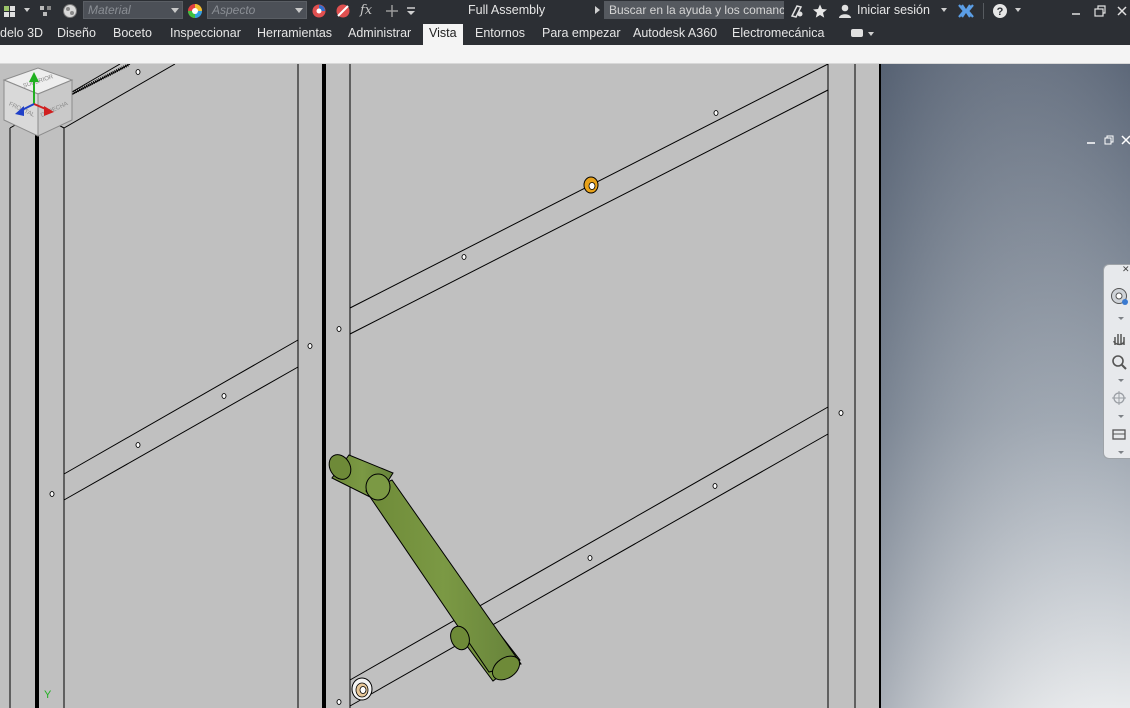 This screenshot has width=1130, height=708. I want to click on help-search-placeholder: Buscar en la ayuda y los comanc, so click(696, 10).